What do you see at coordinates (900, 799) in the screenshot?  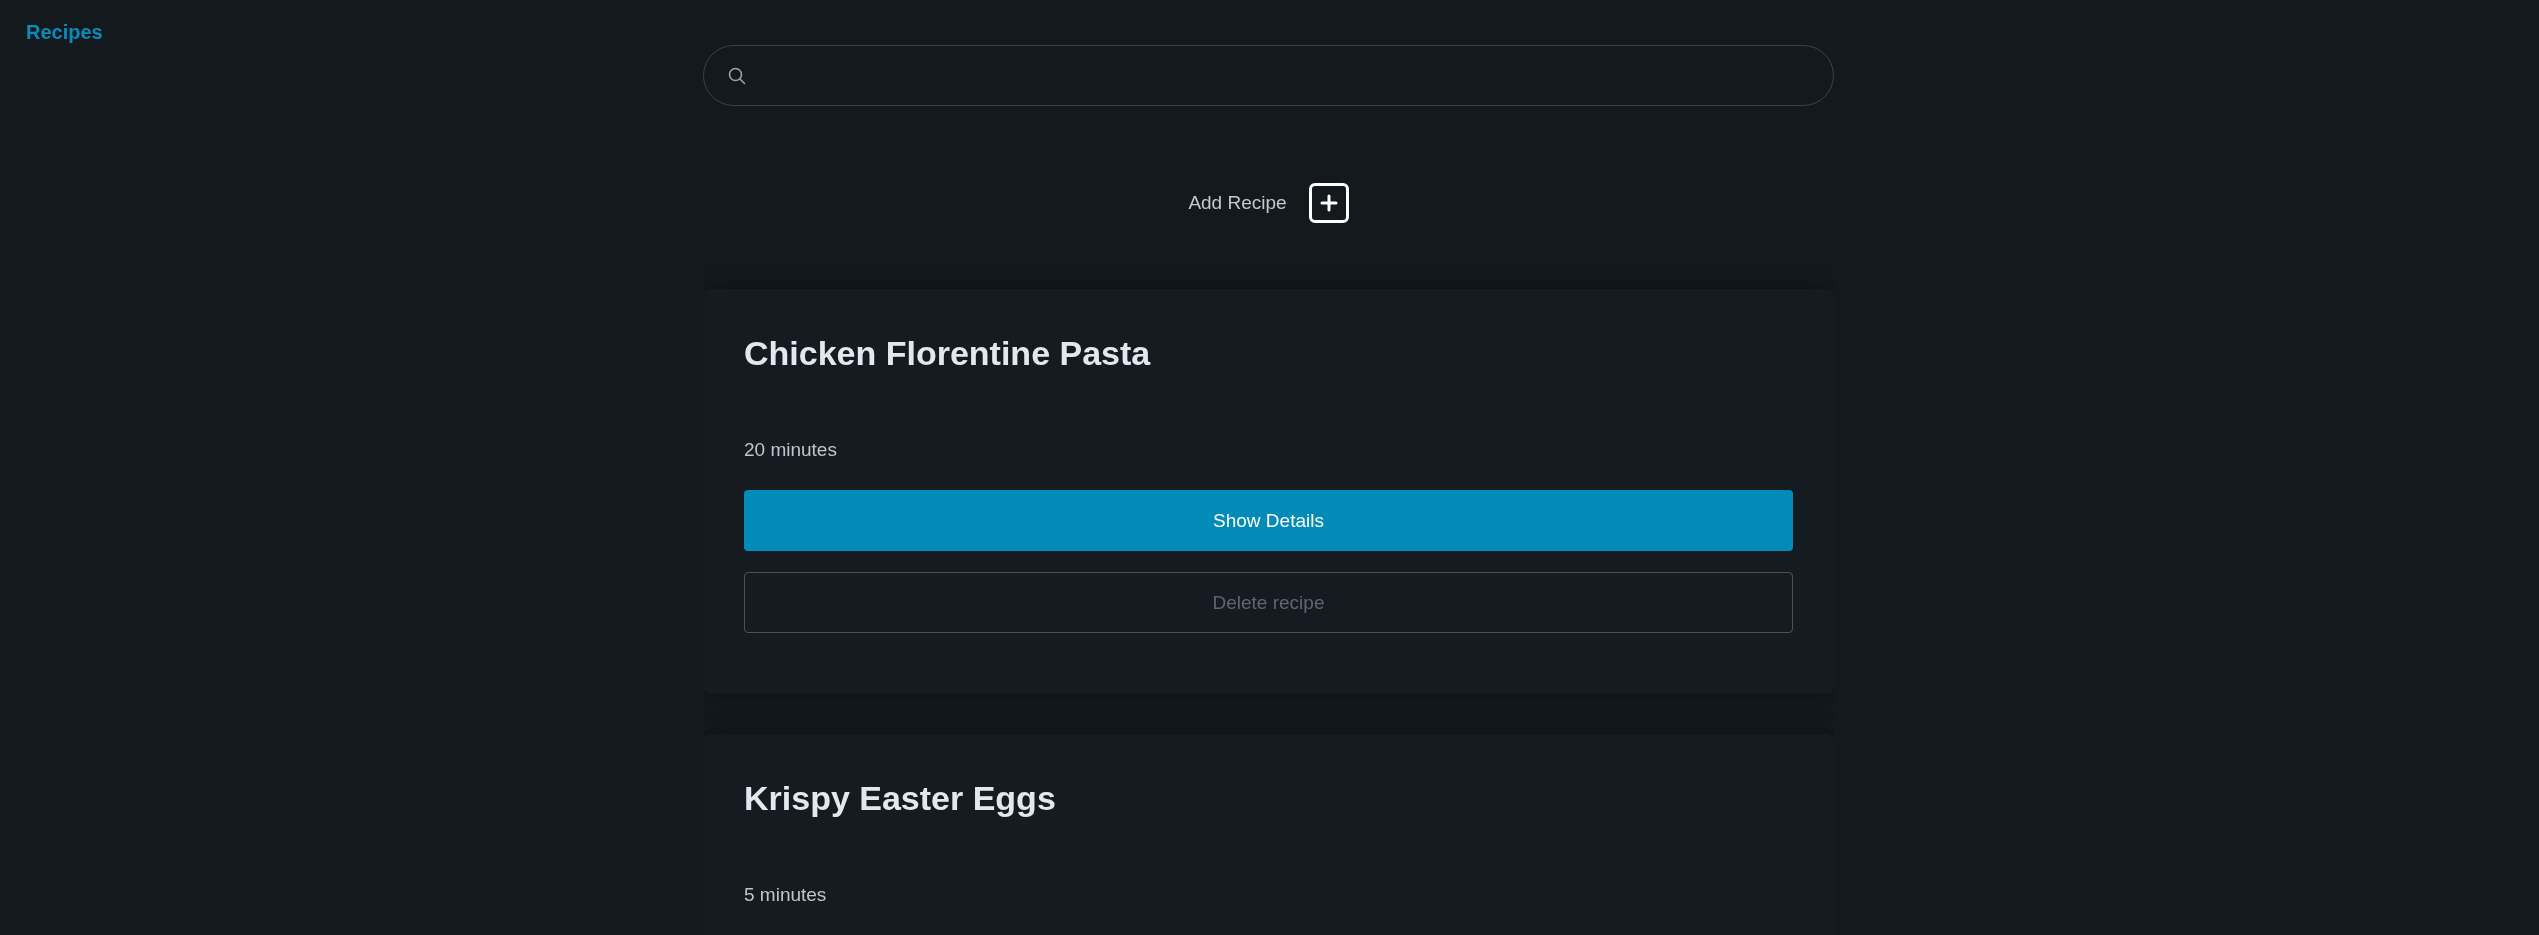 I see `recipe-title: Krispy Easter Eggs` at bounding box center [900, 799].